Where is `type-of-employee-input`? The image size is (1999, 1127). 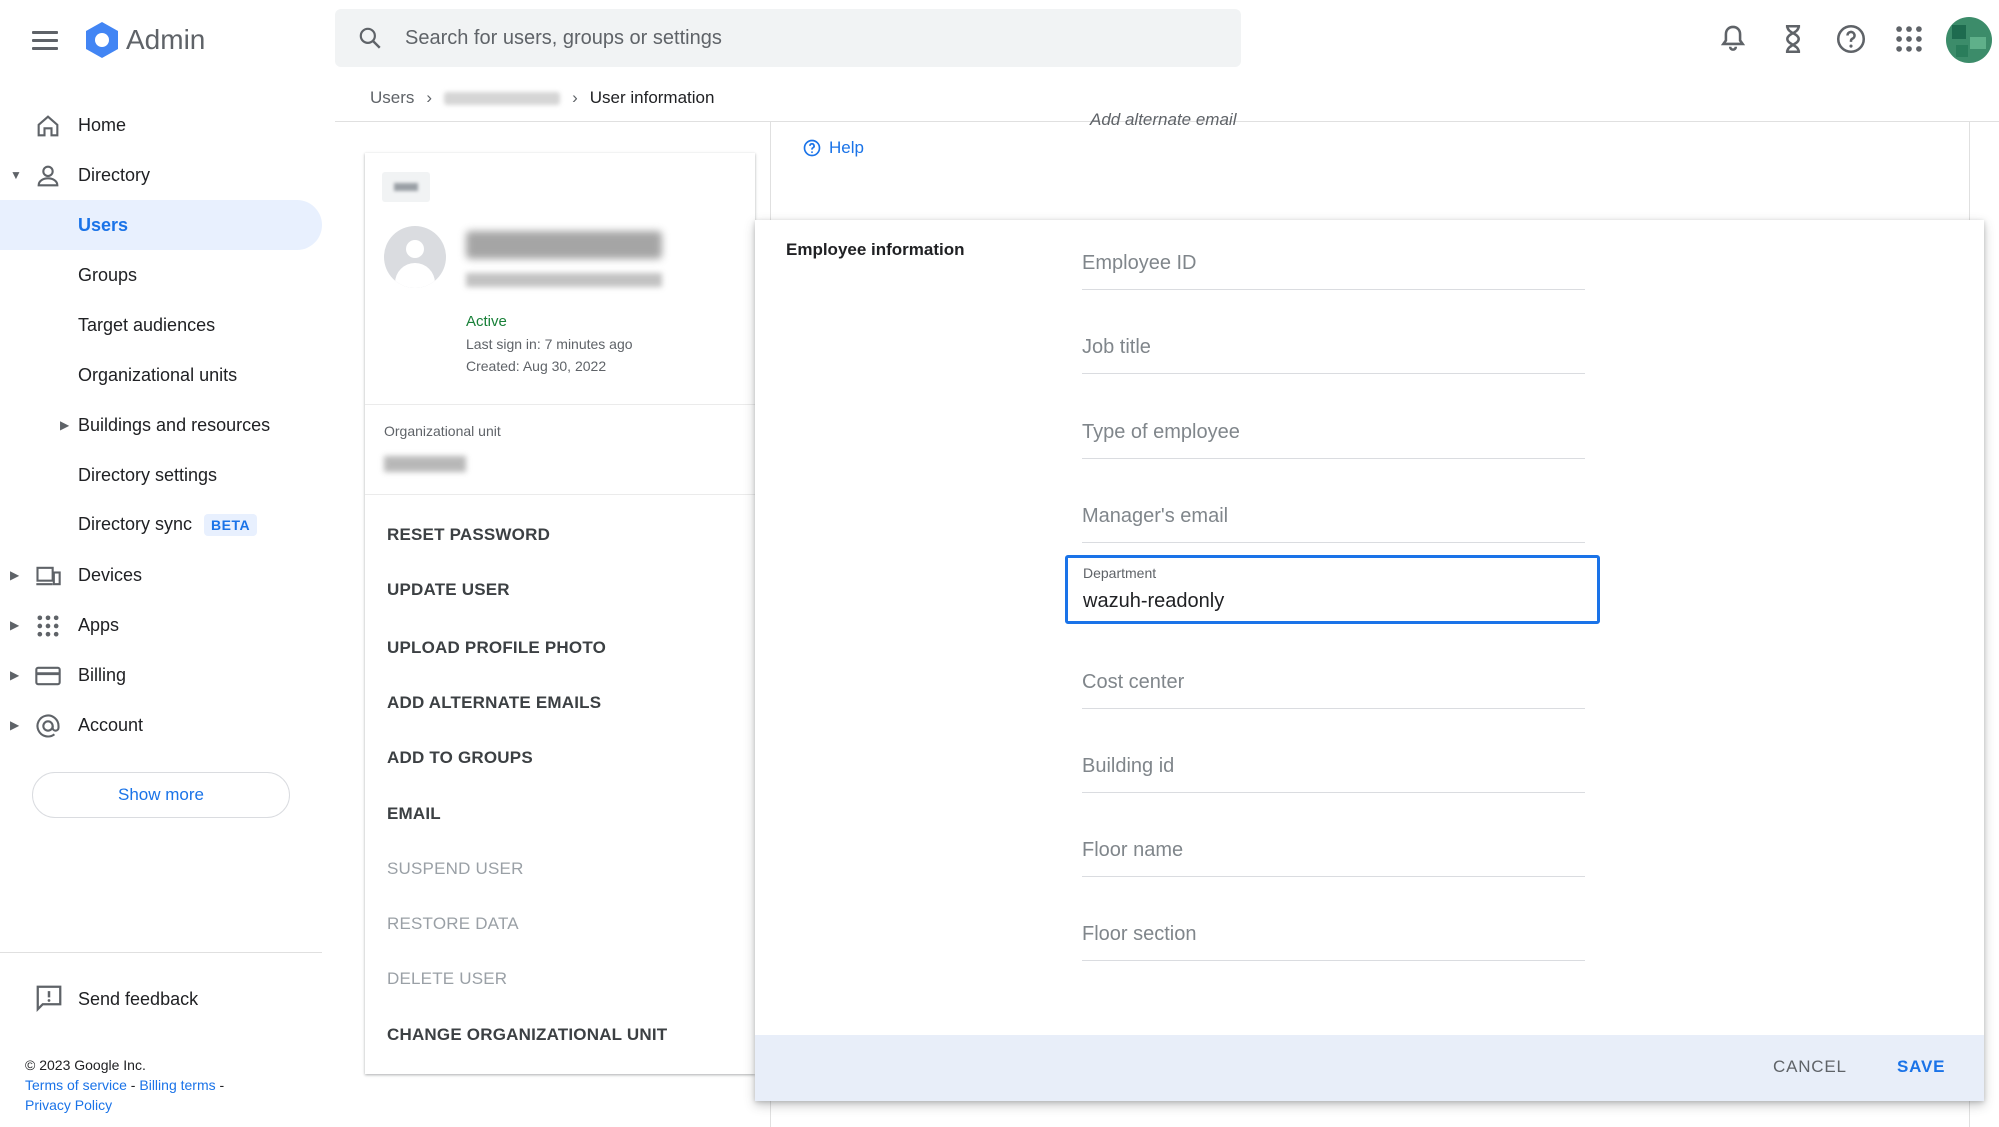
type-of-employee-input is located at coordinates (1333, 432).